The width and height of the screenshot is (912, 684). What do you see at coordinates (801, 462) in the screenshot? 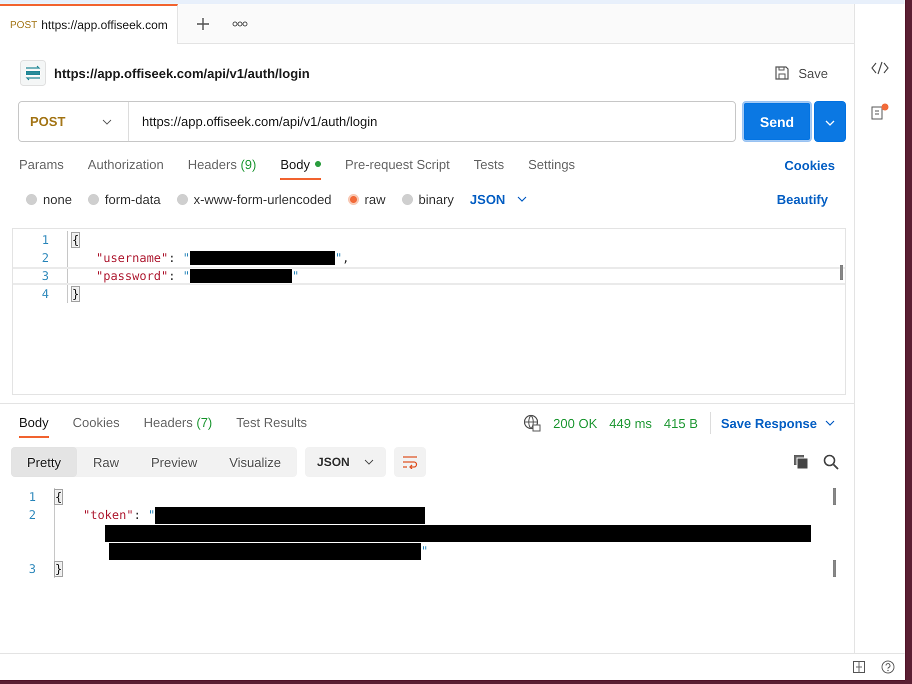
I see `copy-icon` at bounding box center [801, 462].